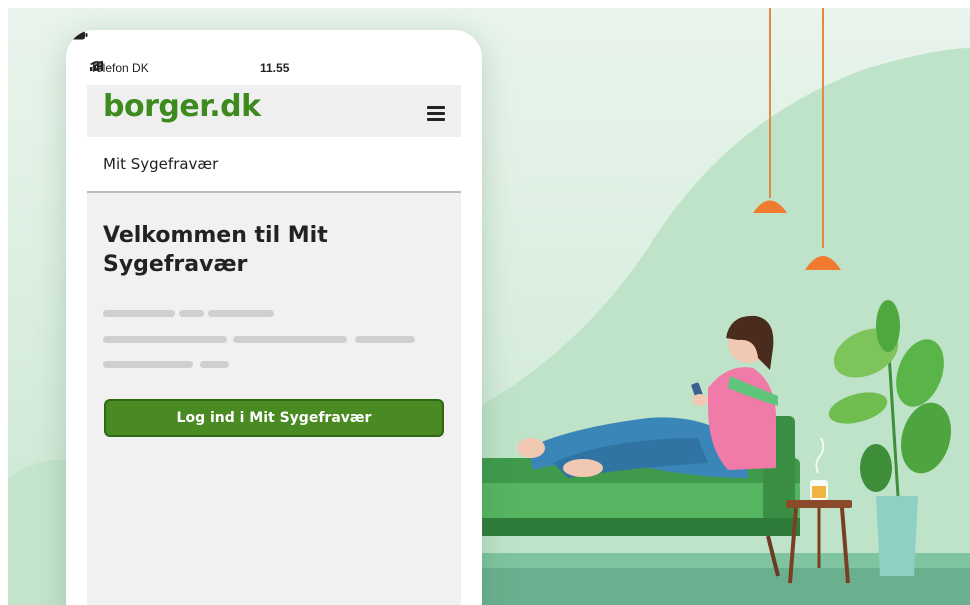 Image resolution: width=970 pixels, height=605 pixels. Describe the element at coordinates (119, 68) in the screenshot. I see `status-left: Telefon DK` at that location.